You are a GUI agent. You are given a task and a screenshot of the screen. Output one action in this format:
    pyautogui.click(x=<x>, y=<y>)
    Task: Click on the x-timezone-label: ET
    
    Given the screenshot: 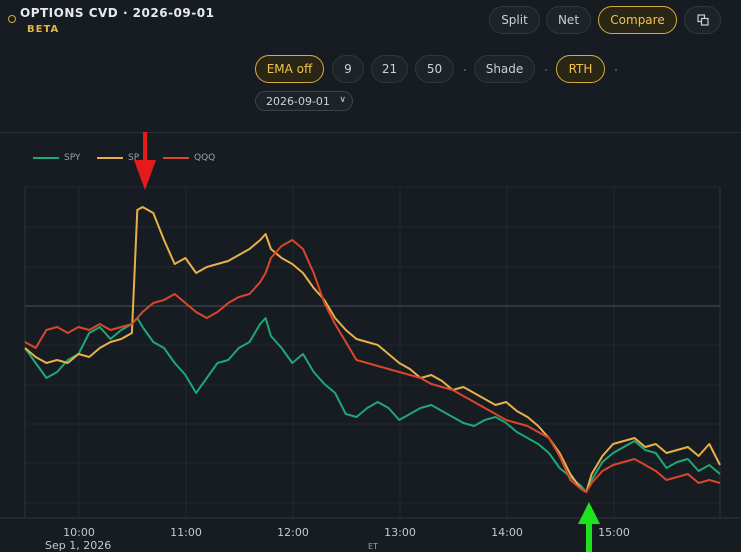 What is the action you would take?
    pyautogui.click(x=373, y=546)
    